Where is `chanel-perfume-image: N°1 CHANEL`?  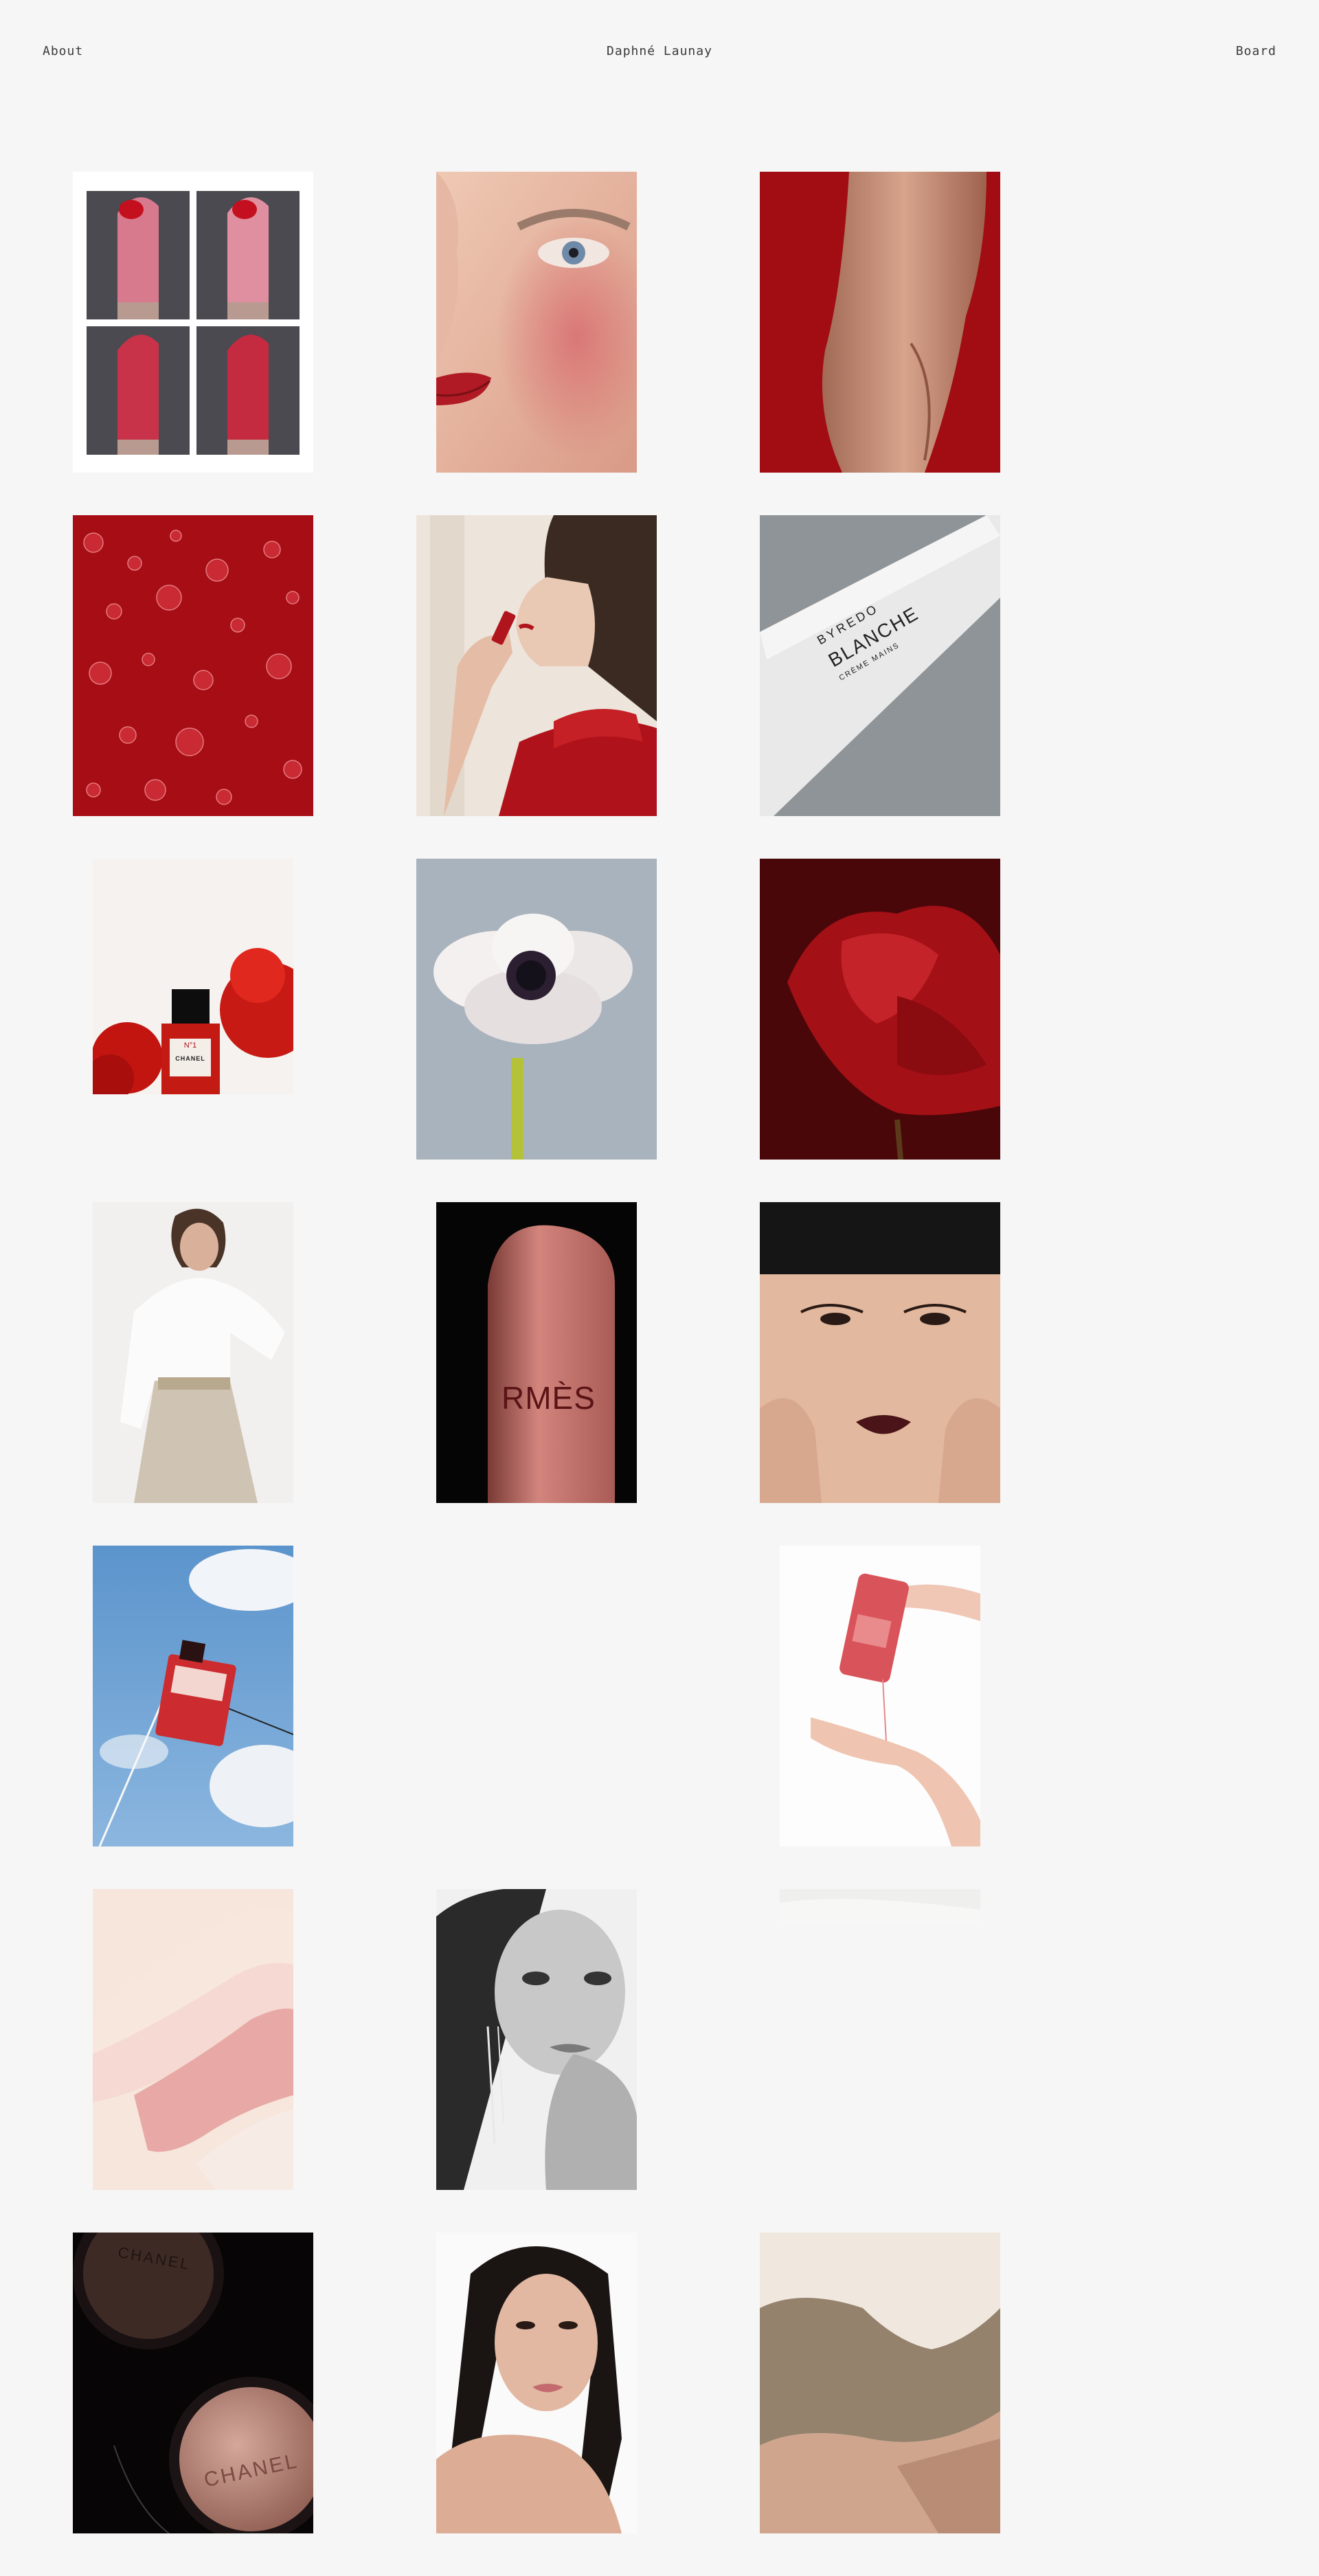 chanel-perfume-image: N°1 CHANEL is located at coordinates (193, 976).